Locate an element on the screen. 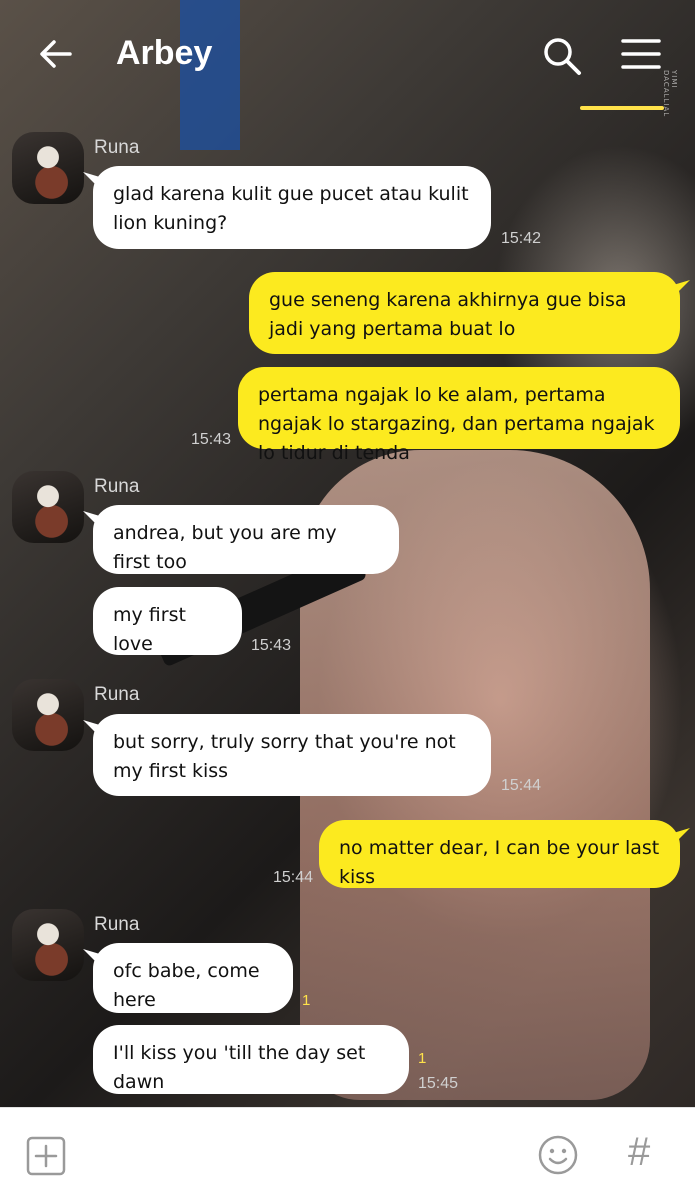 Image resolution: width=695 pixels, height=1200 pixels. chat-title: Arbey is located at coordinates (164, 53).